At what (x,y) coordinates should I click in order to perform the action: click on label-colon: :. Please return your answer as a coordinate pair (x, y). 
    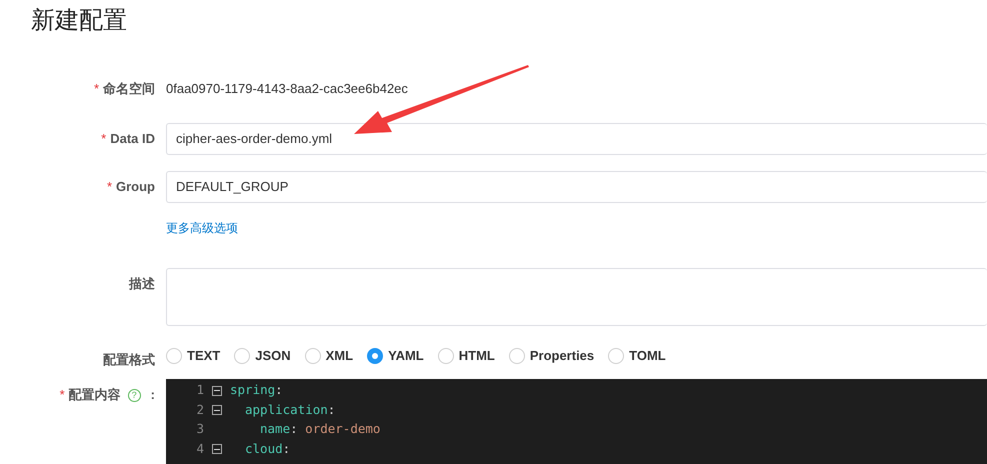
    Looking at the image, I should click on (152, 395).